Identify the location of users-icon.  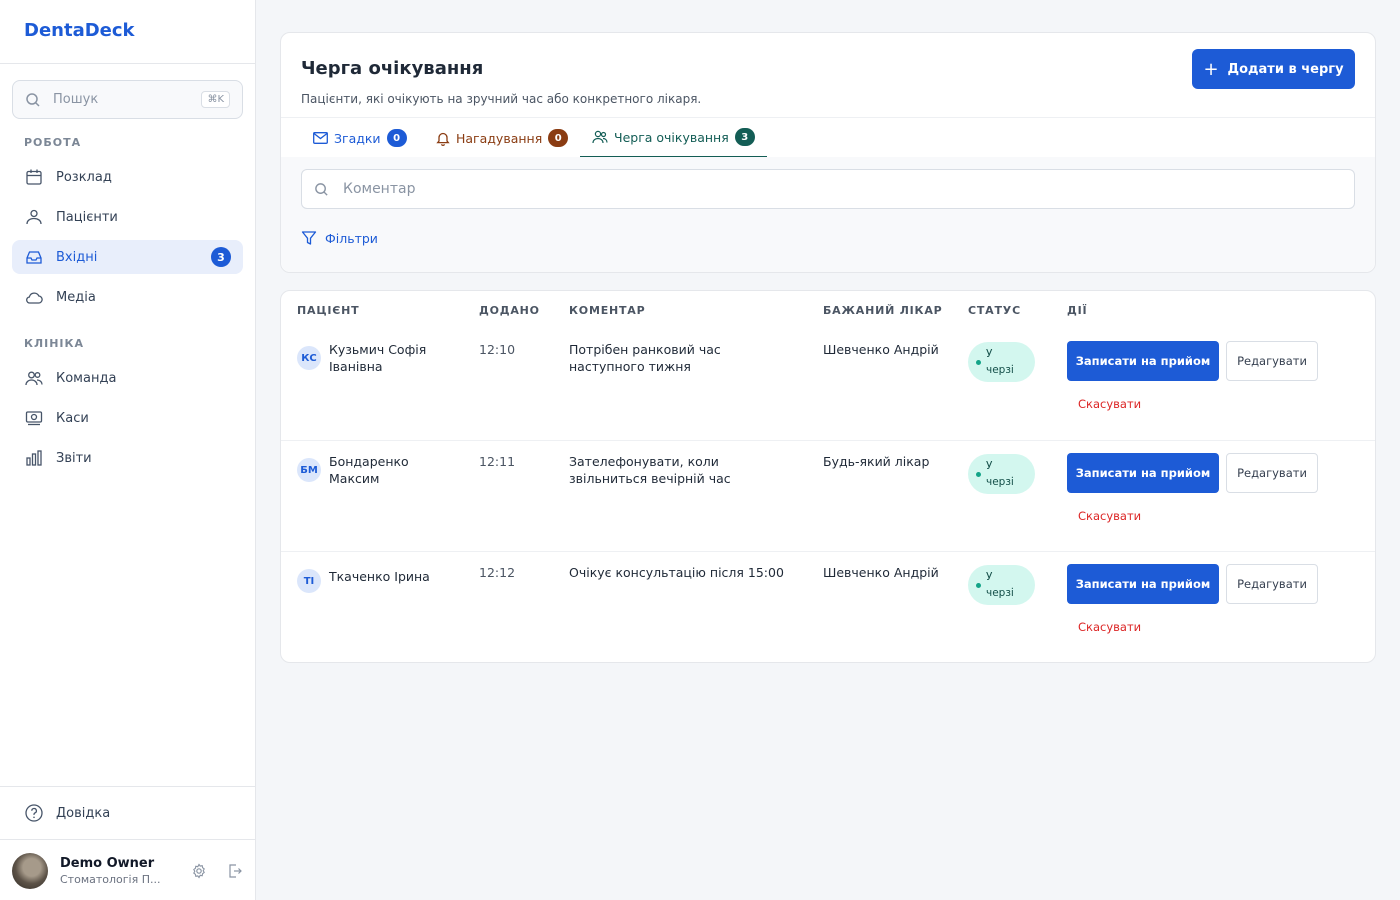
(600, 137).